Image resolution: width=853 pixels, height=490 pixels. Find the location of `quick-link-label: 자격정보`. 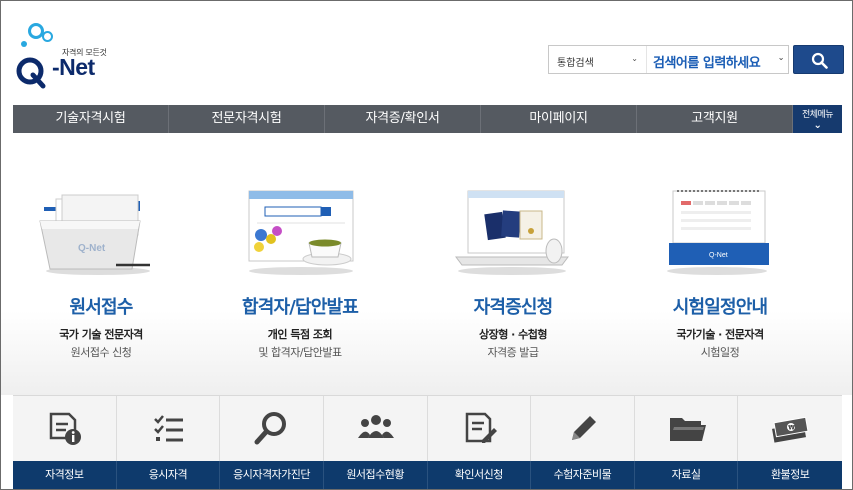

quick-link-label: 자격정보 is located at coordinates (65, 475).